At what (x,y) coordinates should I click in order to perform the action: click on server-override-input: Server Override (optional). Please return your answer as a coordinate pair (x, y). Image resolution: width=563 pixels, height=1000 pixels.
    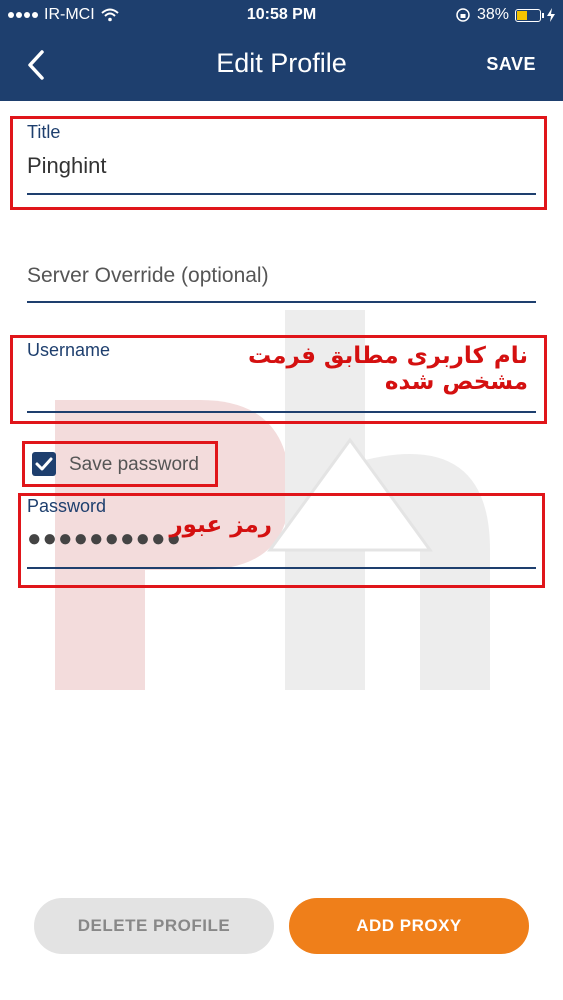
    Looking at the image, I should click on (148, 275).